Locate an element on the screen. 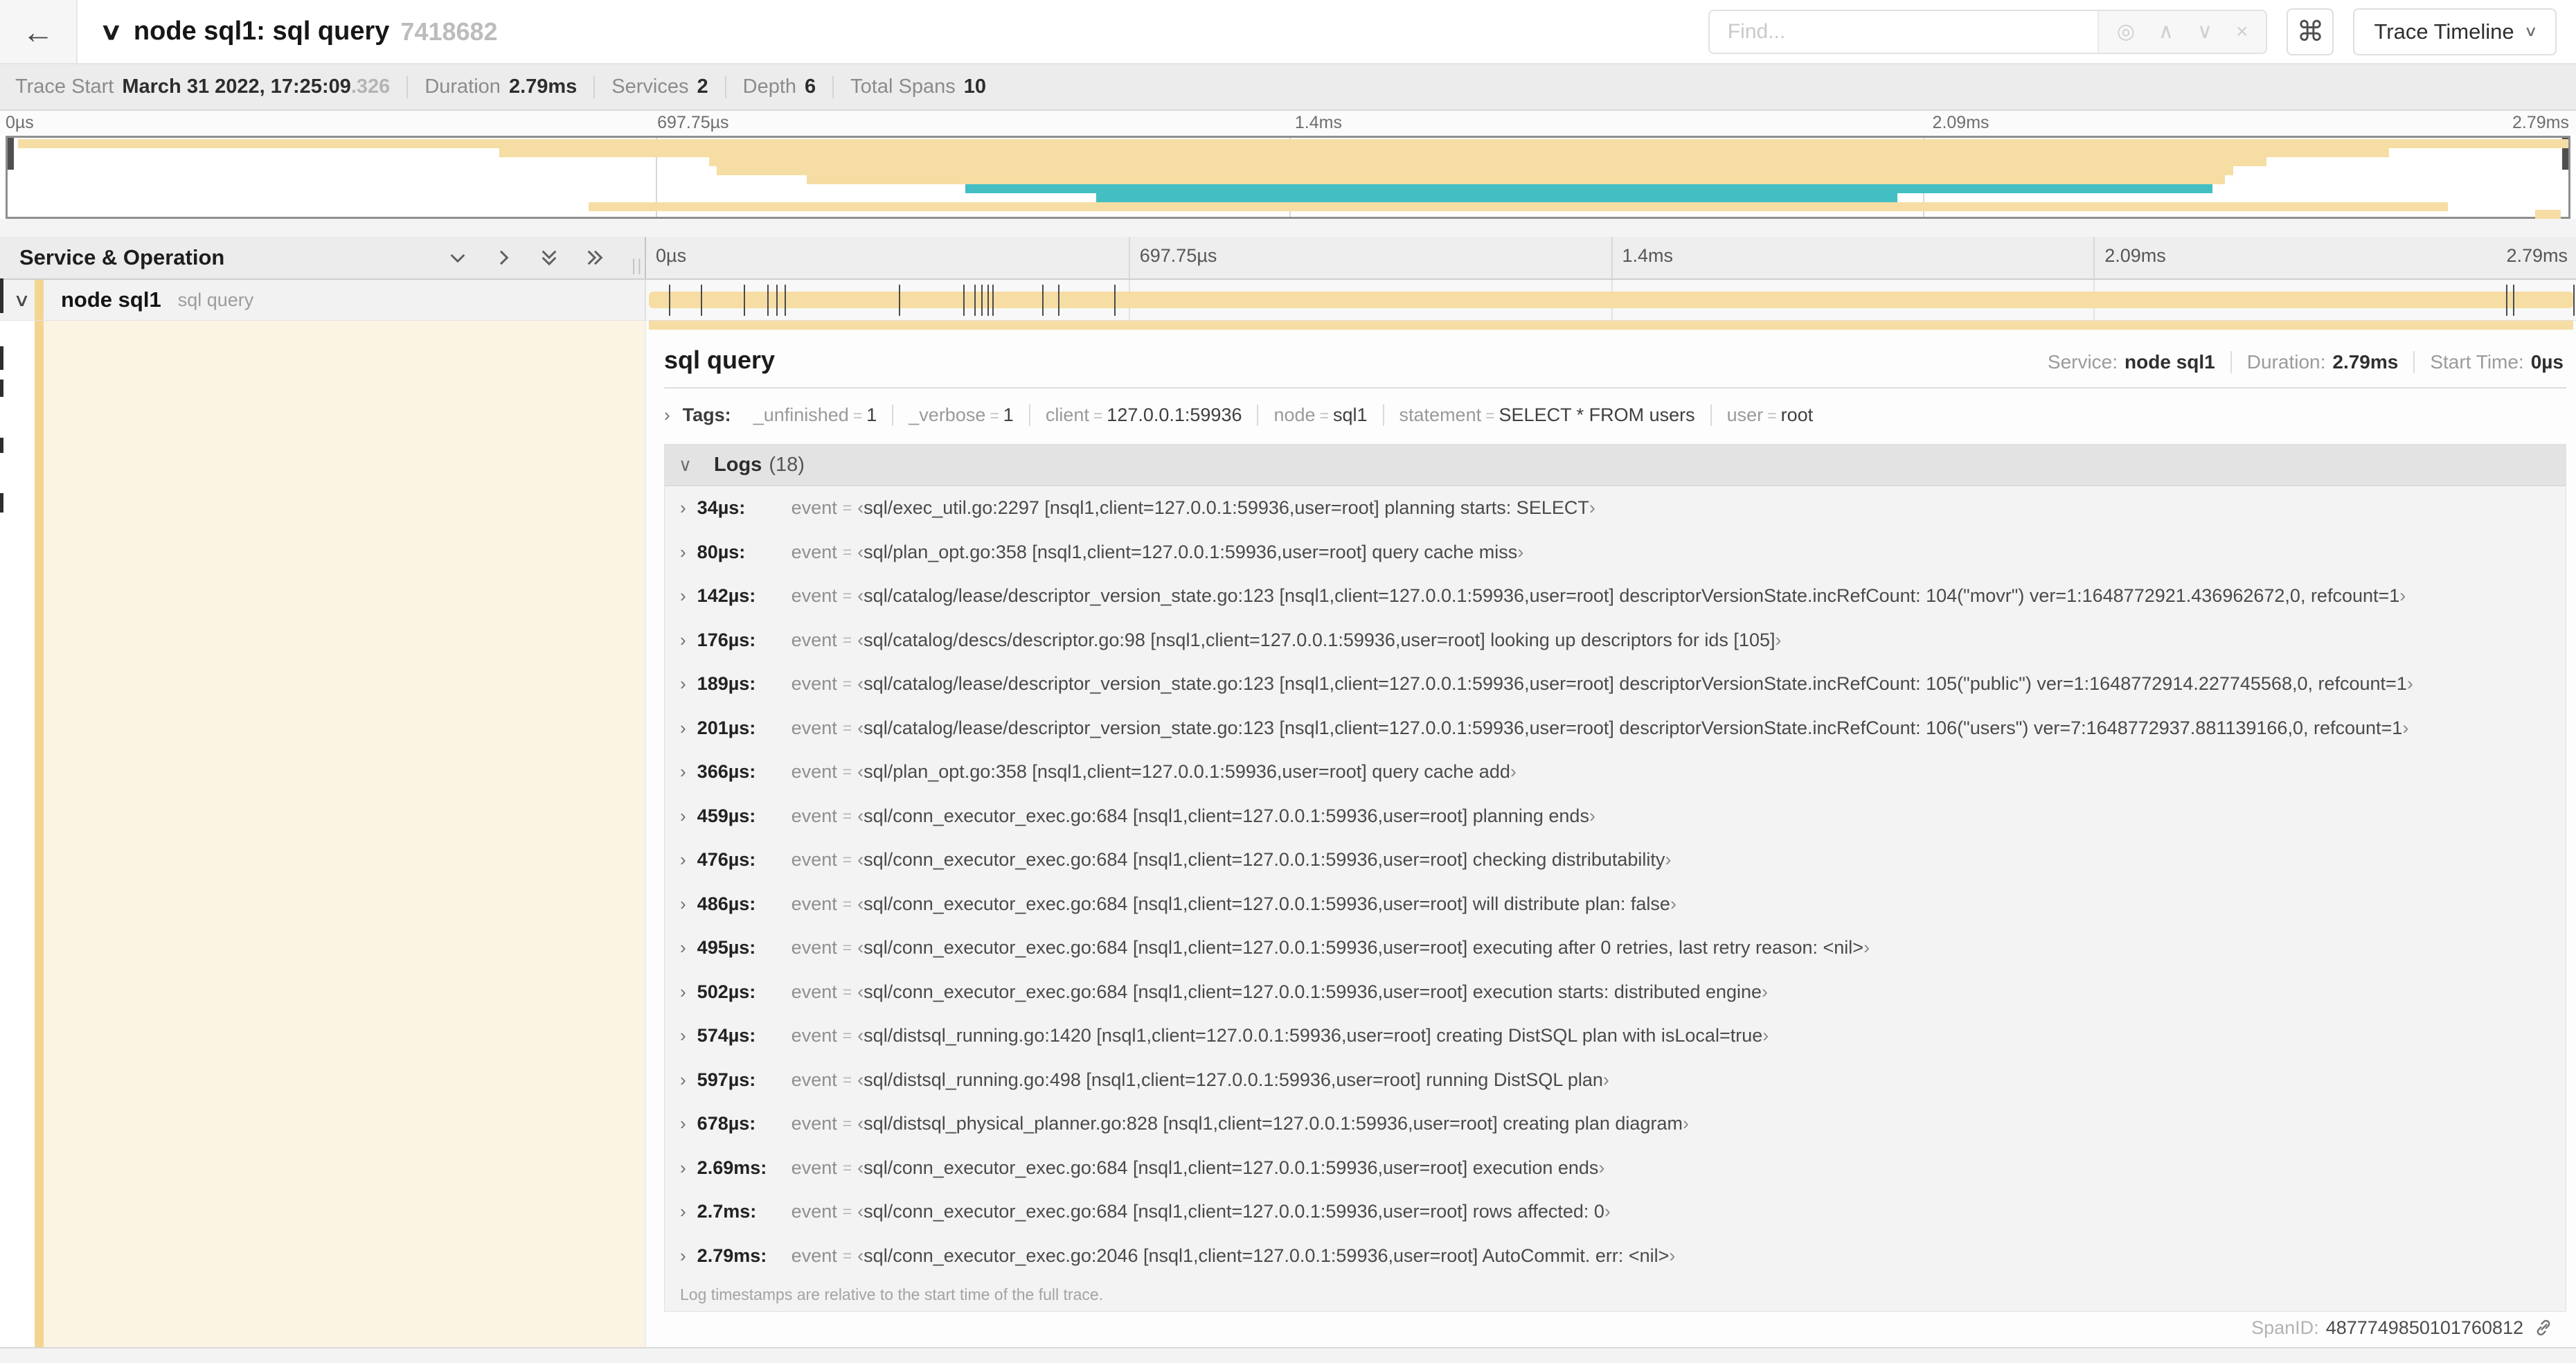 This screenshot has height=1363, width=2576. edge-artifact is located at coordinates (1, 446).